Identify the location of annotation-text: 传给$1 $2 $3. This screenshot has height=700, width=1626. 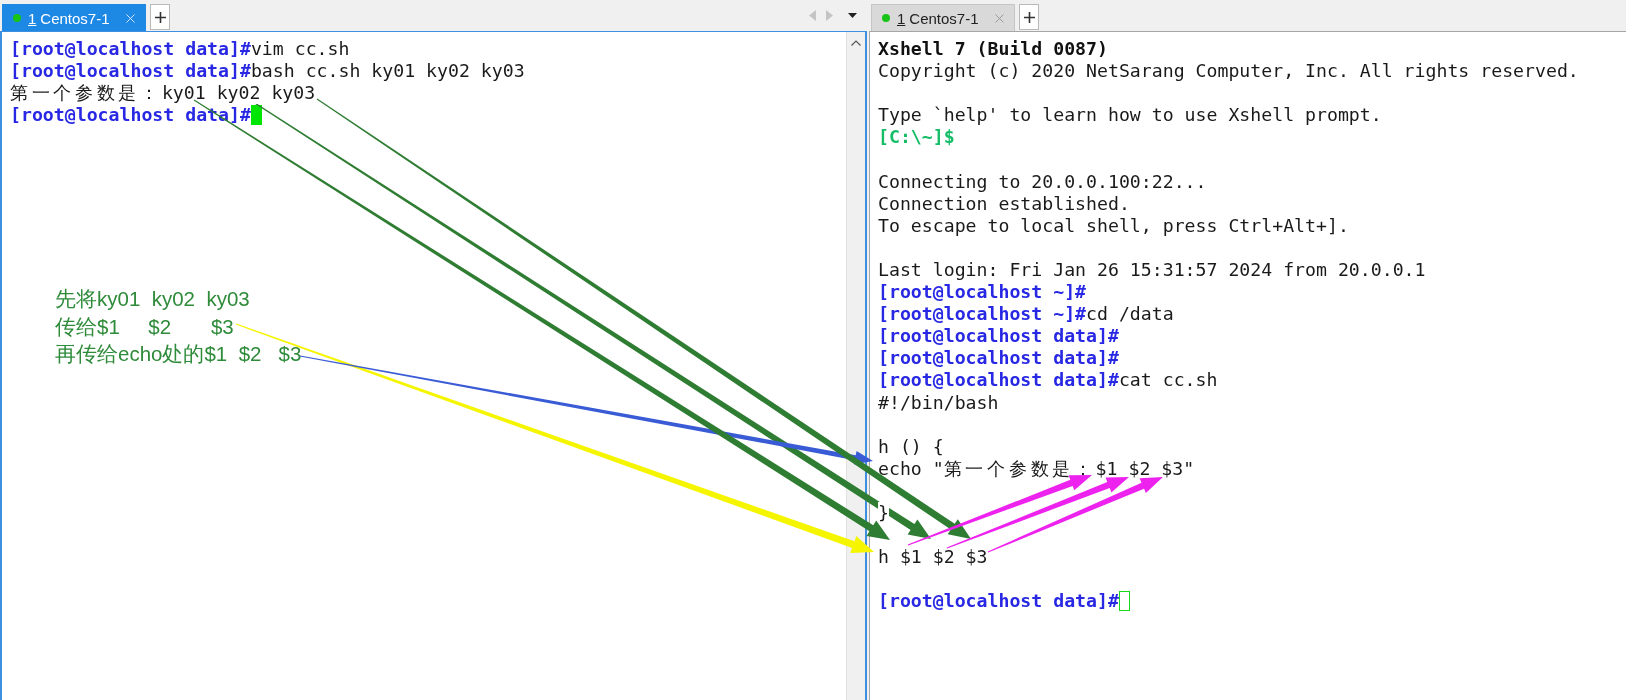
(144, 326).